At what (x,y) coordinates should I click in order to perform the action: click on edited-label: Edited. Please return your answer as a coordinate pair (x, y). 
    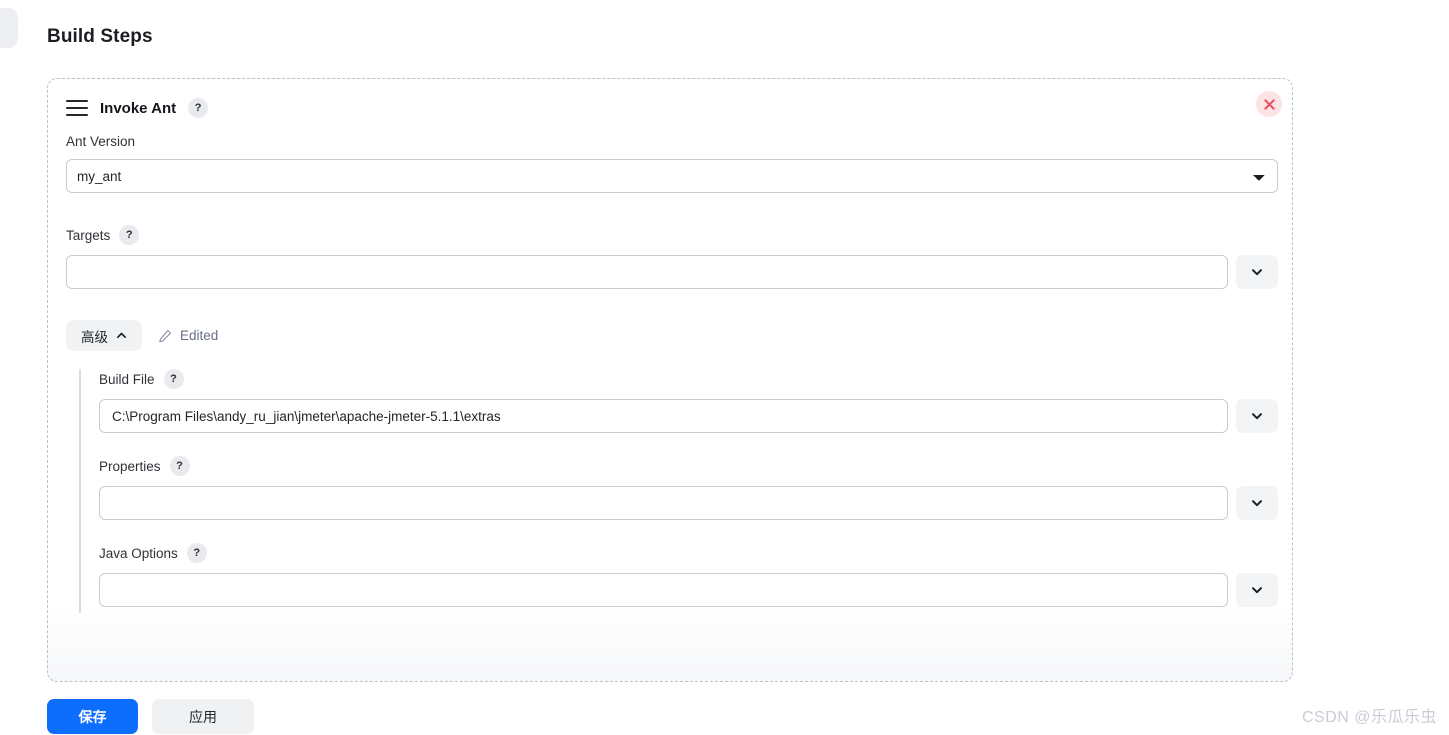
    Looking at the image, I should click on (199, 335).